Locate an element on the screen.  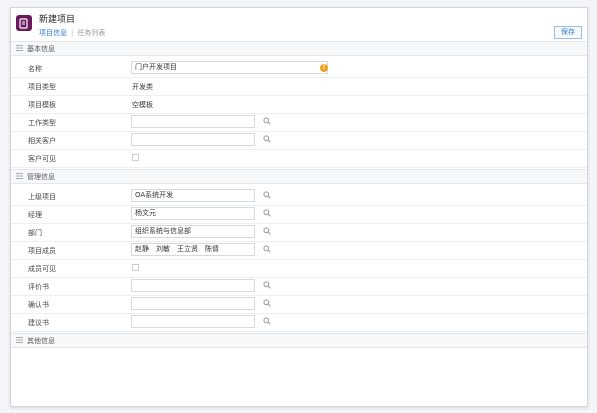
evaluation-input is located at coordinates (193, 285).